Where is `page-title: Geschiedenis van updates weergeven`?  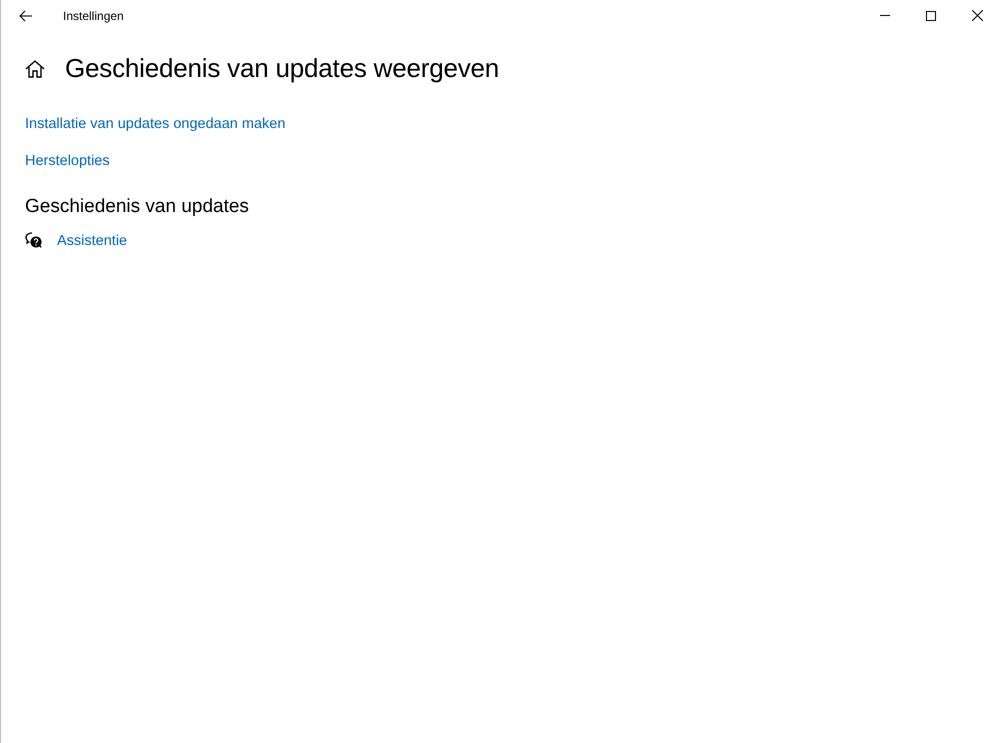 page-title: Geschiedenis van updates weergeven is located at coordinates (282, 68).